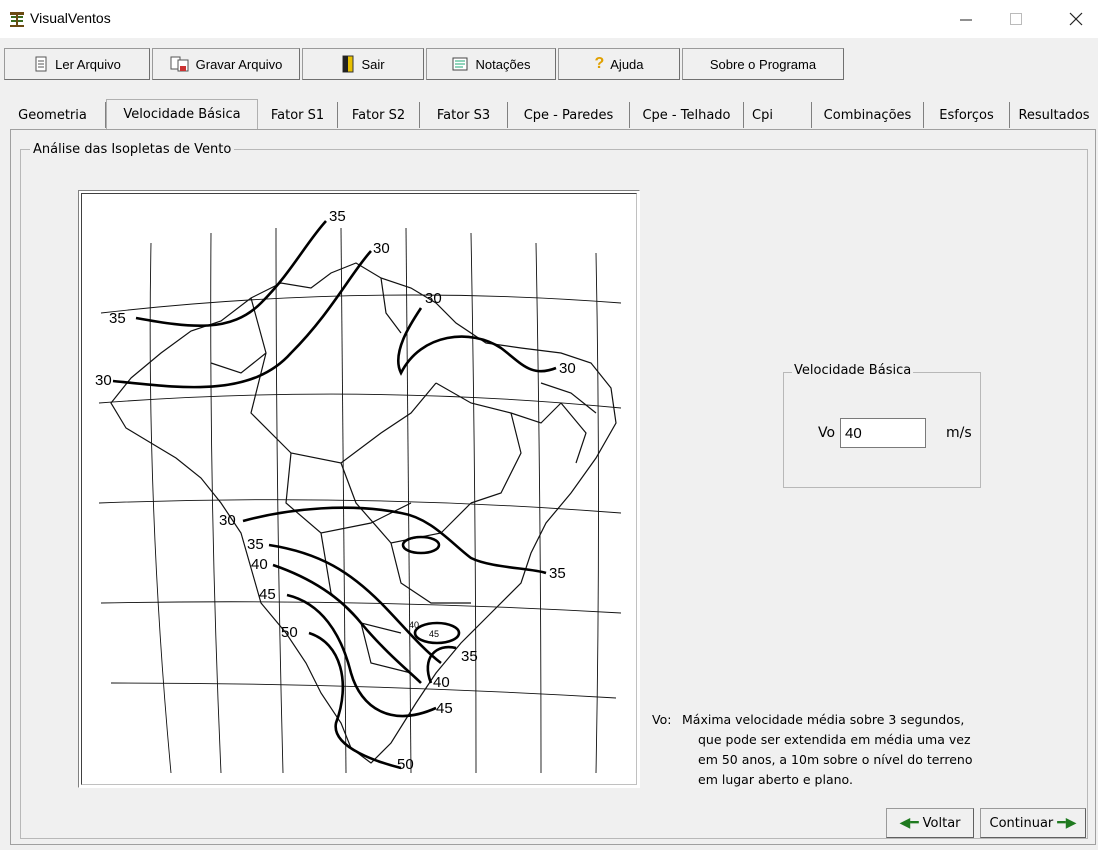 The width and height of the screenshot is (1098, 850). I want to click on notacoes-button: Notações, so click(491, 64).